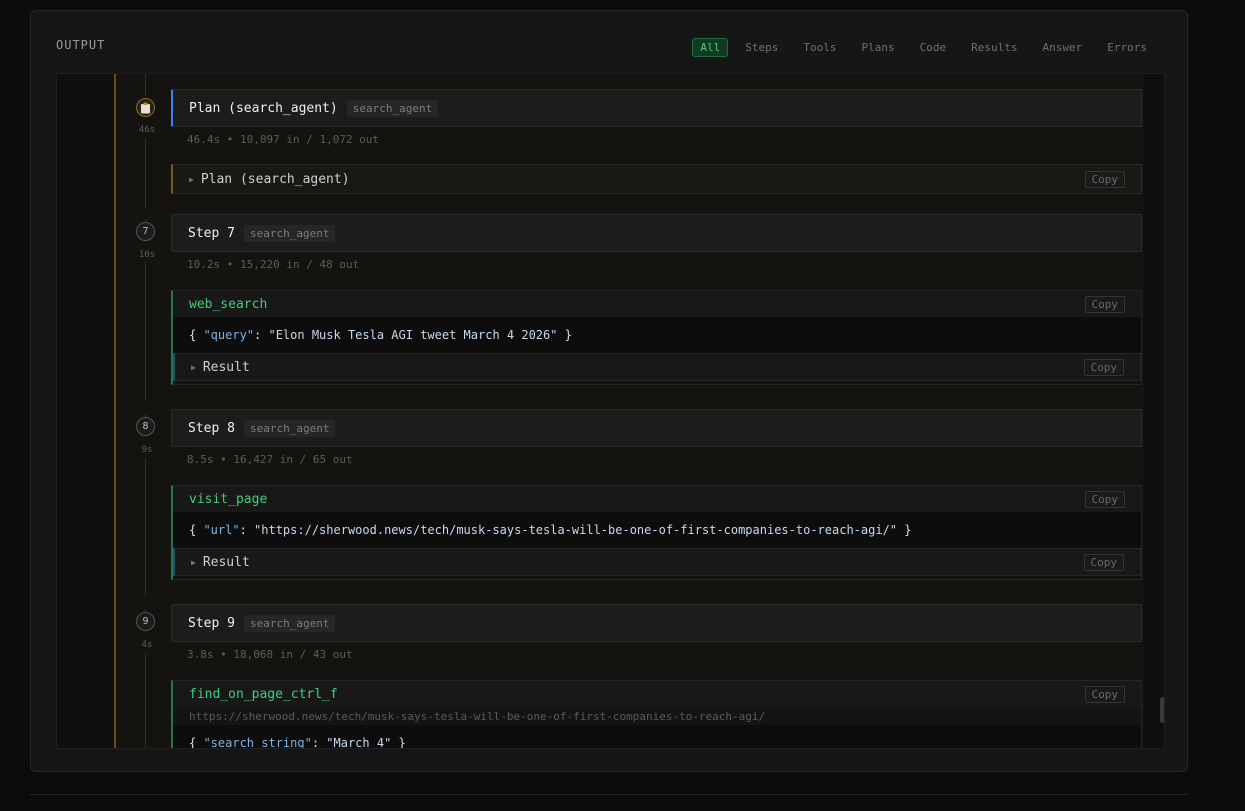 This screenshot has width=1245, height=811. Describe the element at coordinates (211, 623) in the screenshot. I see `step-title: Step 9` at that location.